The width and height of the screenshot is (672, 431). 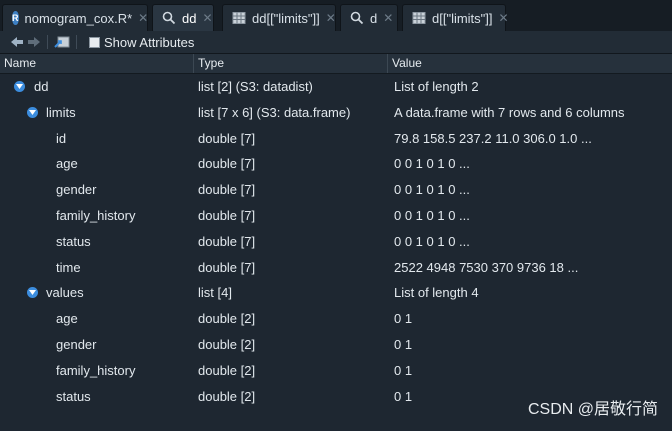 What do you see at coordinates (189, 18) in the screenshot?
I see `tab-label: dd` at bounding box center [189, 18].